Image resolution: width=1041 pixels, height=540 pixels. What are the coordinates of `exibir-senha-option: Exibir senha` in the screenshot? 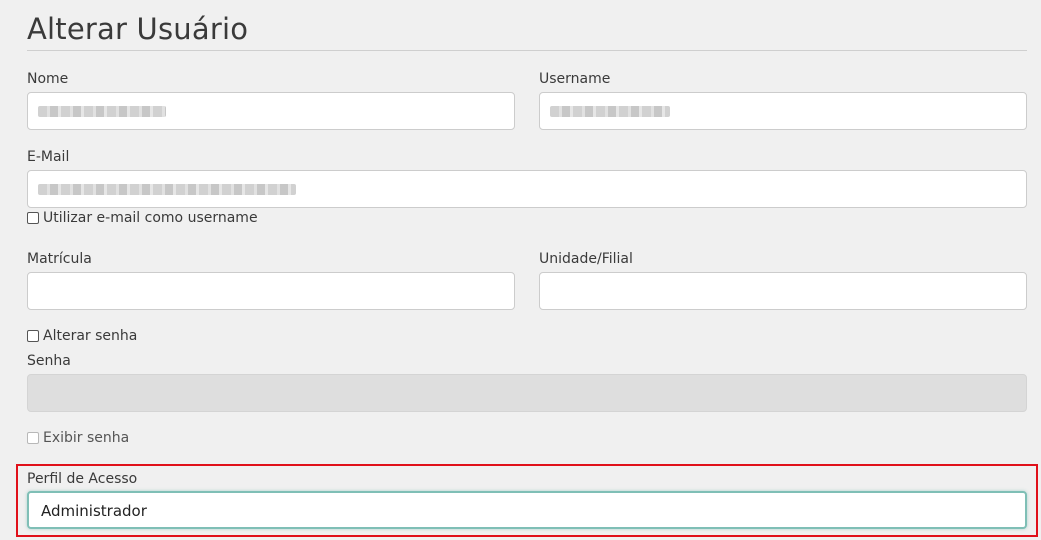 It's located at (78, 438).